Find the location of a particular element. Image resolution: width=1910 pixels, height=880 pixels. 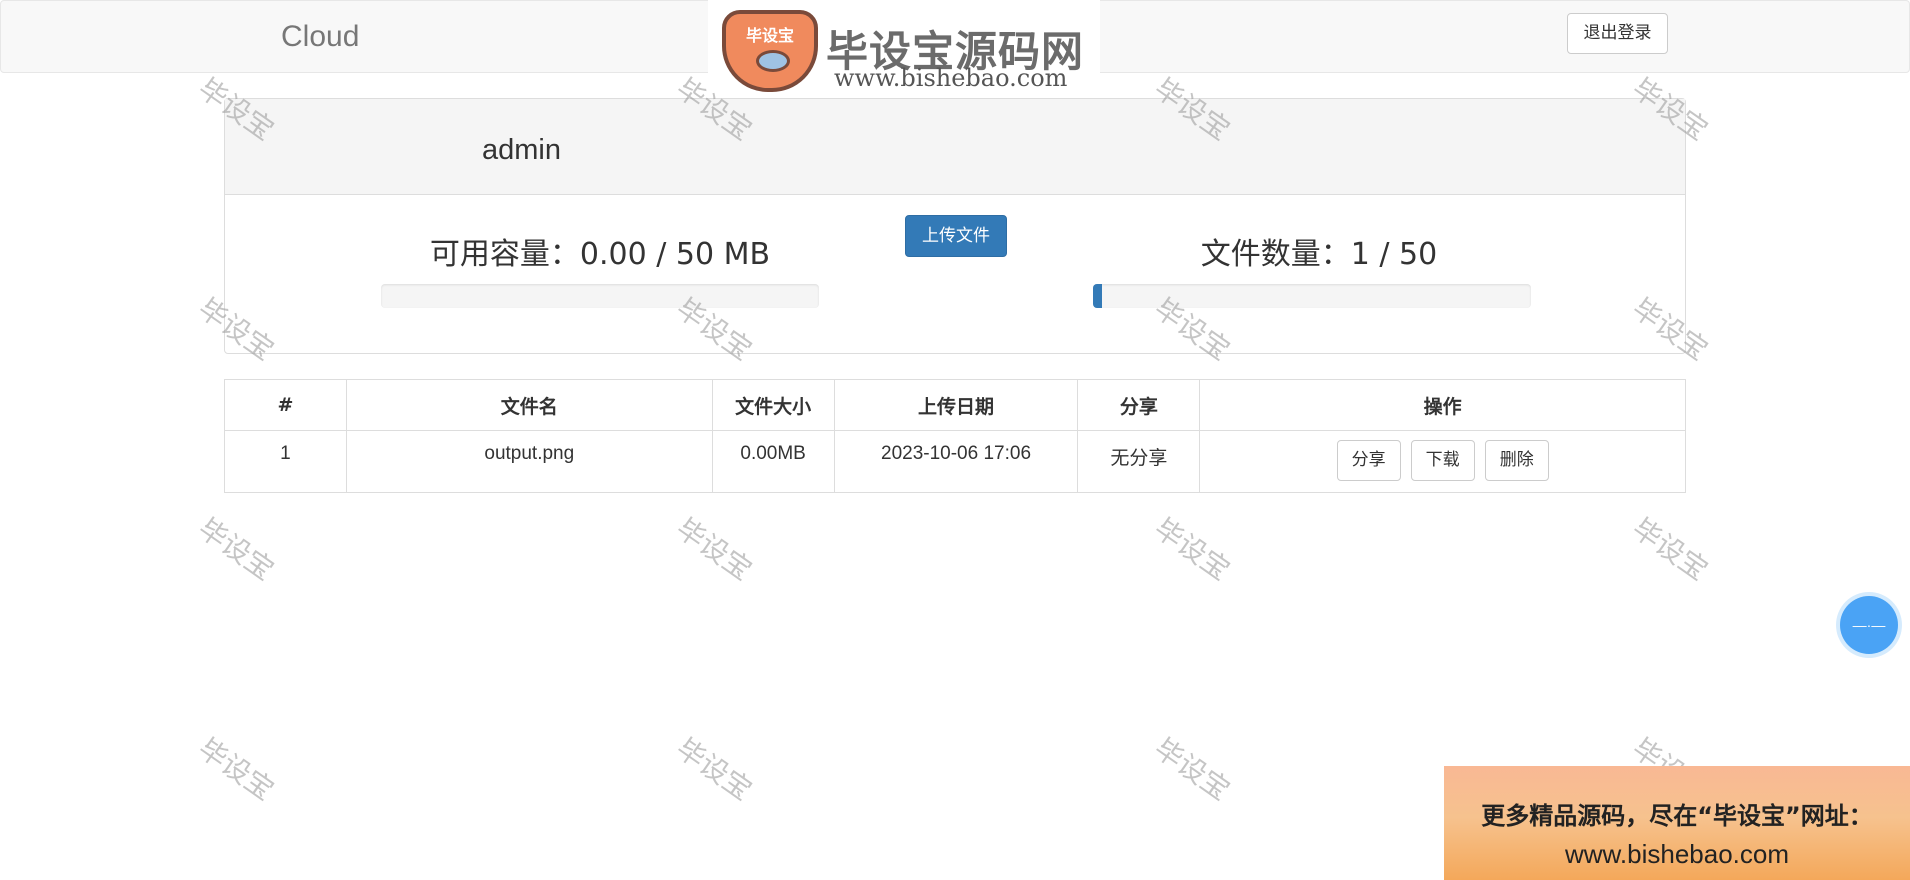

cell-upload-date: 2023-10-06 17:06 is located at coordinates (956, 461).